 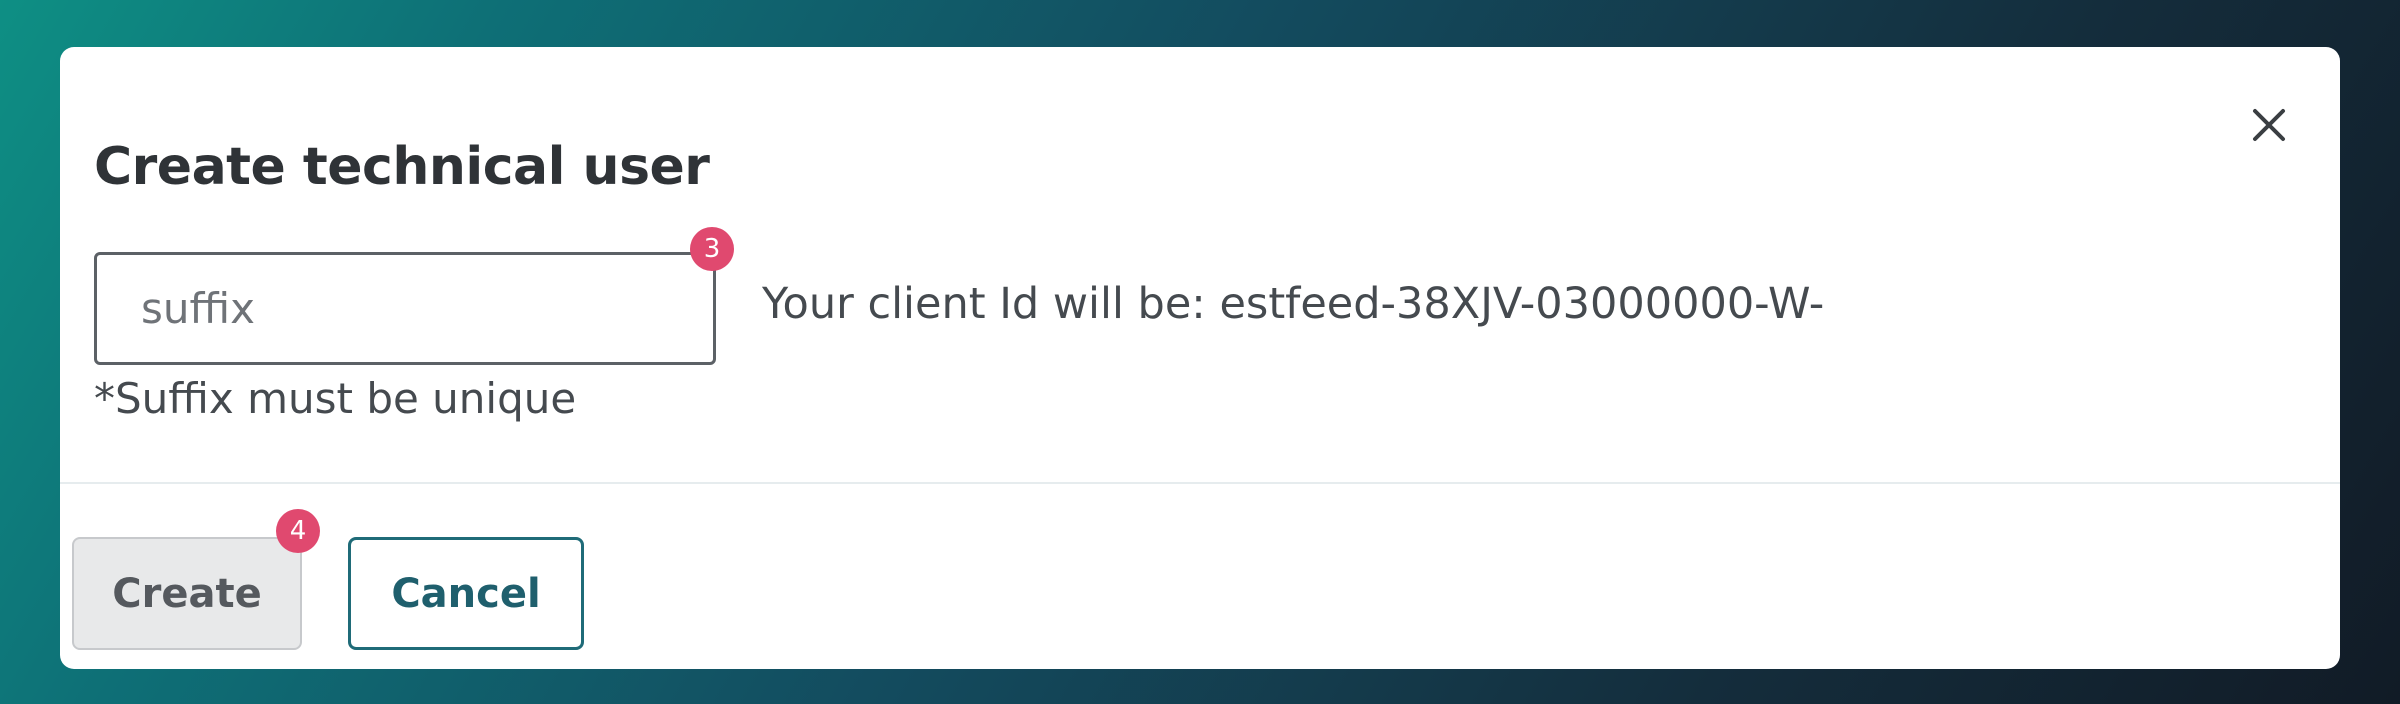 I want to click on suffix-input, so click(x=405, y=308).